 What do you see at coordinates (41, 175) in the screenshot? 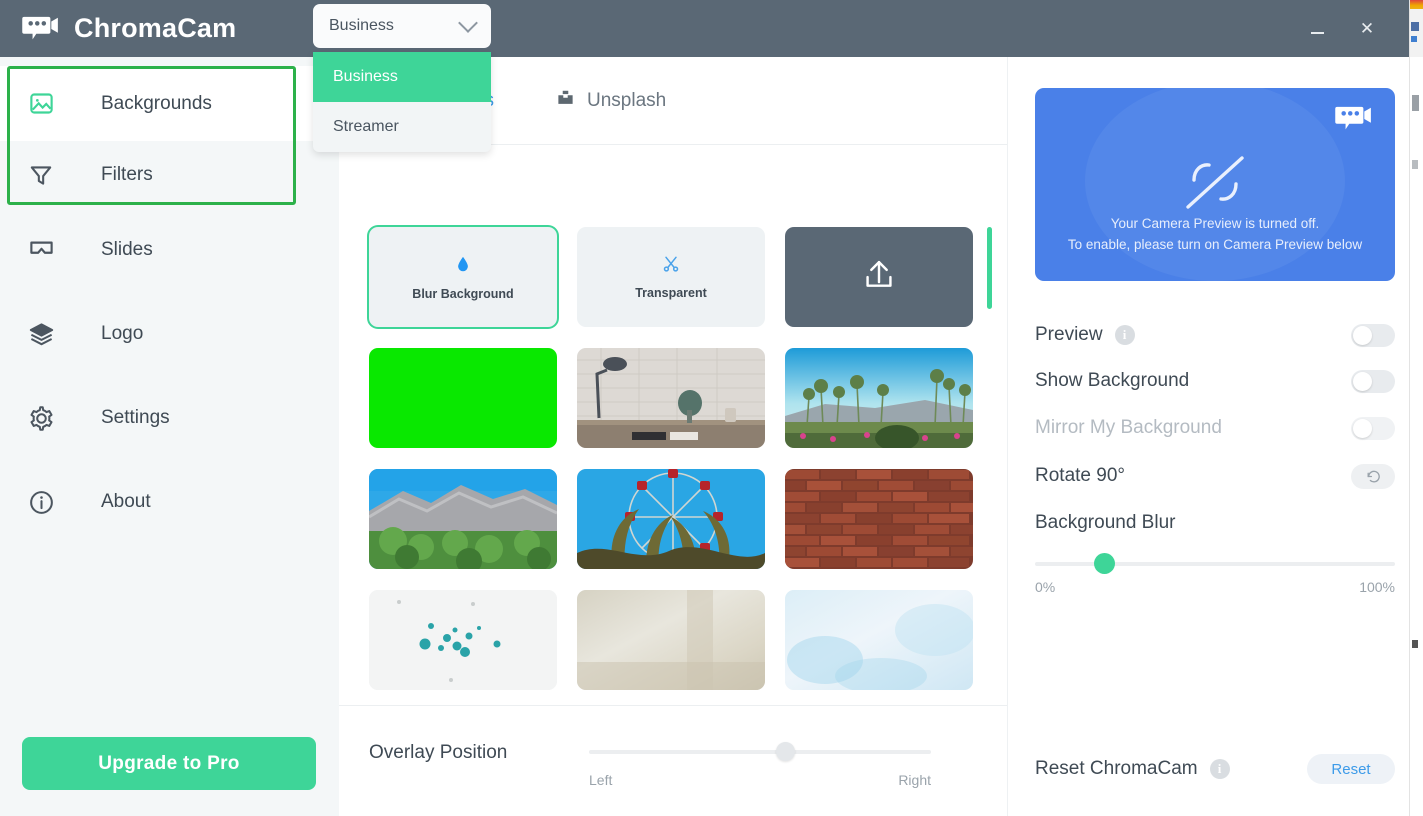
I see `funnel-icon` at bounding box center [41, 175].